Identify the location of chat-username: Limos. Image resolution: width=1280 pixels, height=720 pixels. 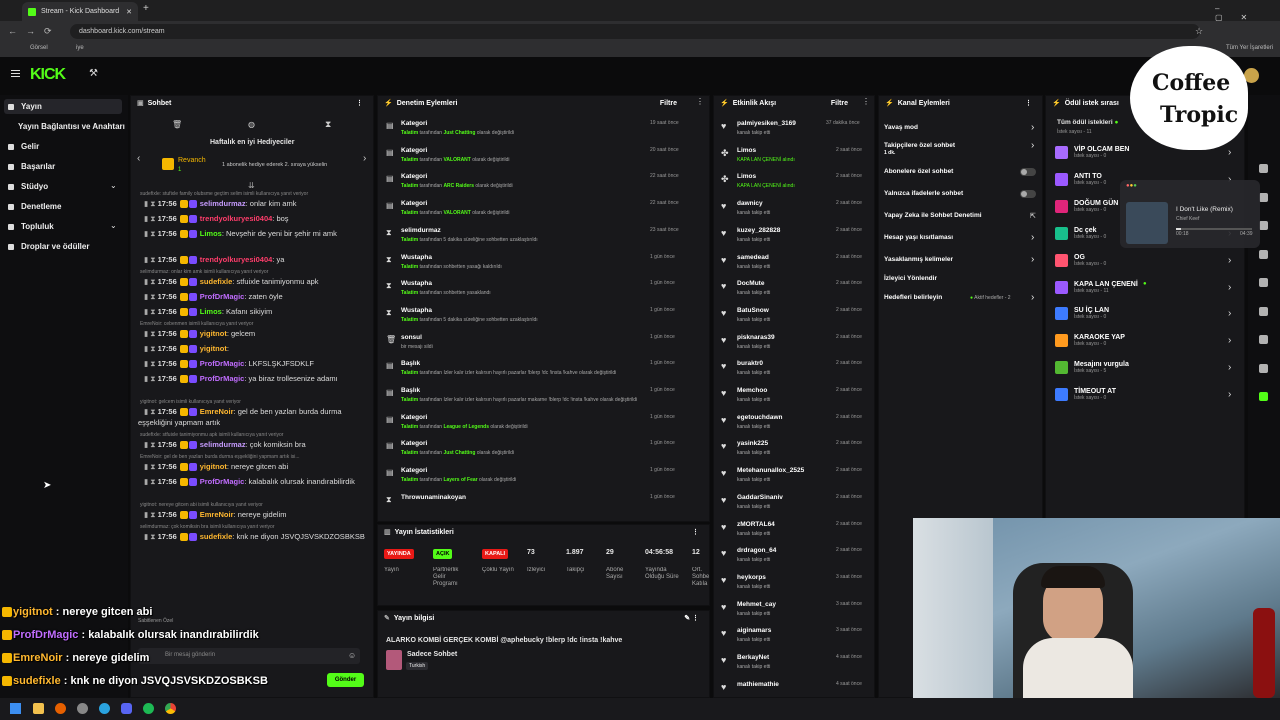
(211, 311).